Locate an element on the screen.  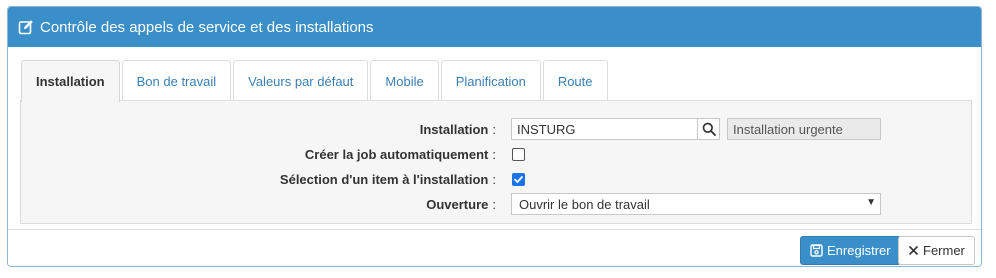
close-button-label: Fermer is located at coordinates (944, 250).